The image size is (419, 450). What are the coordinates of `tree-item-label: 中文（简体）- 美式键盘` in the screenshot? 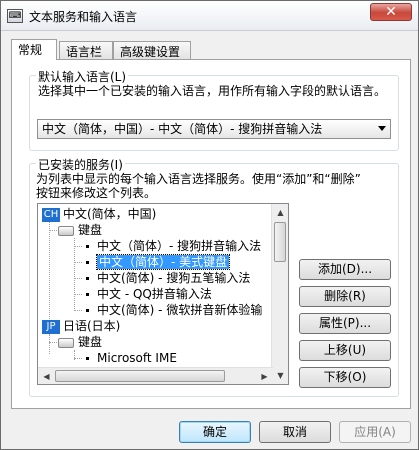 It's located at (163, 262).